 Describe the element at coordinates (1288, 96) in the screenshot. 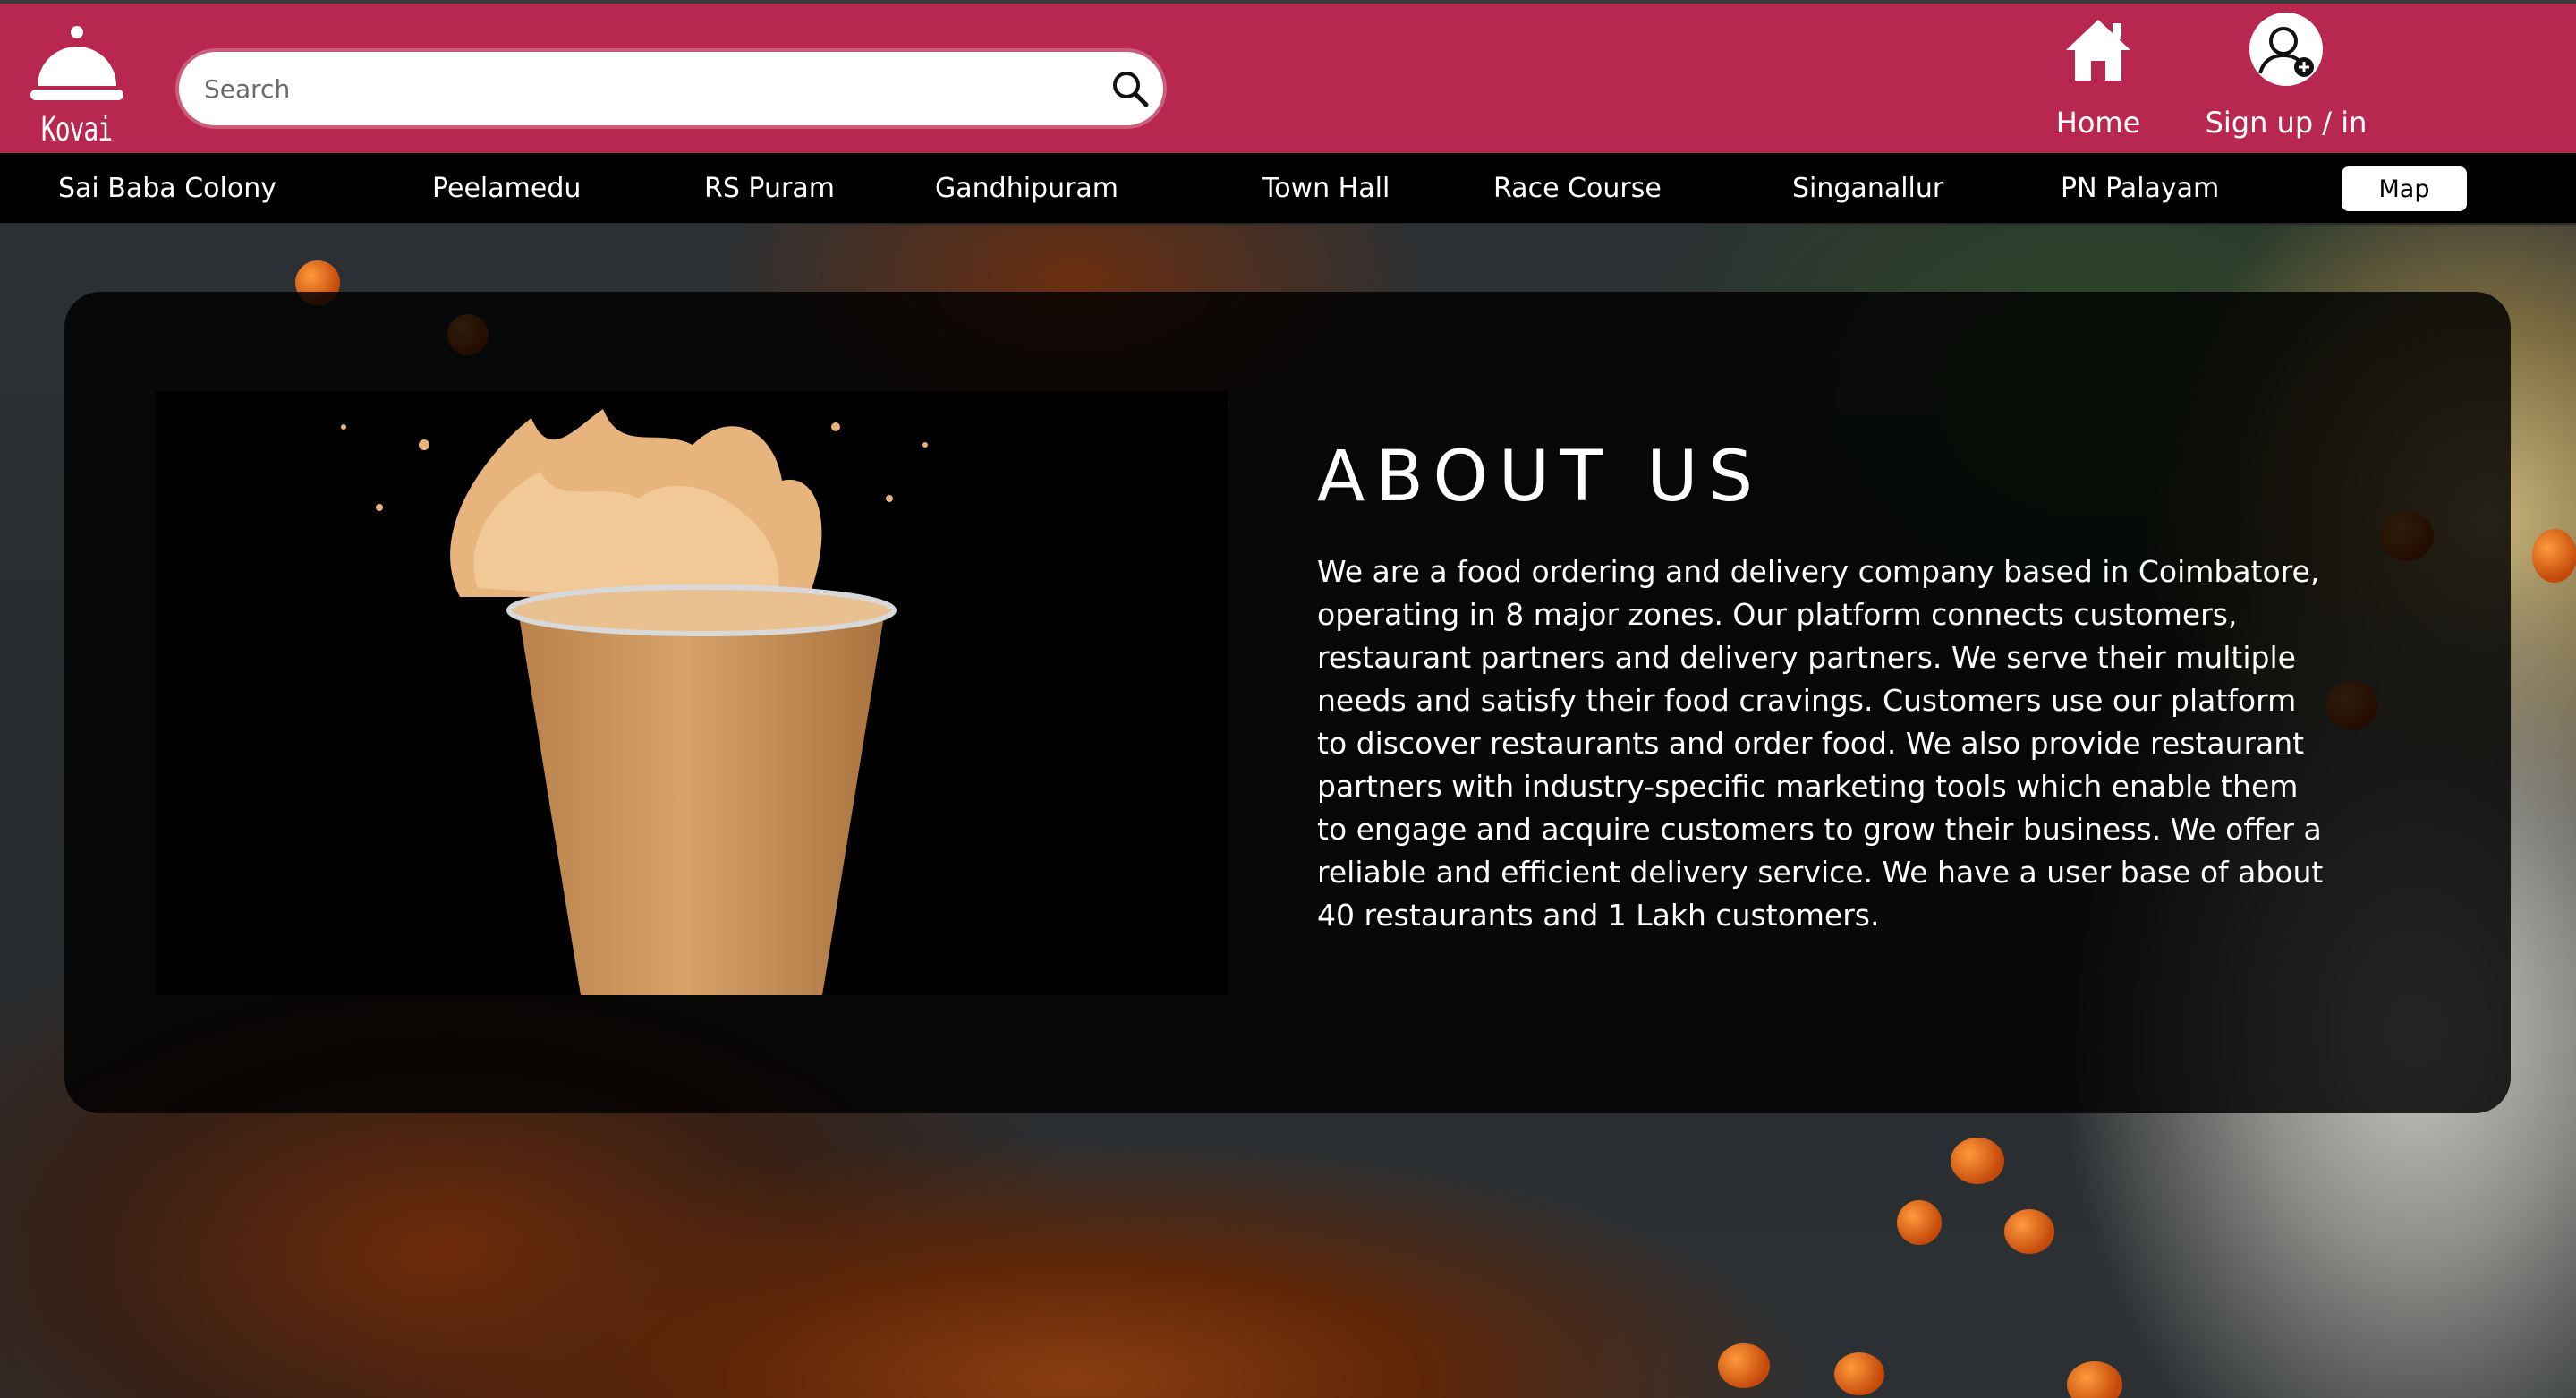

I see `site-header: Kovai Delites Home Sign up / in` at that location.